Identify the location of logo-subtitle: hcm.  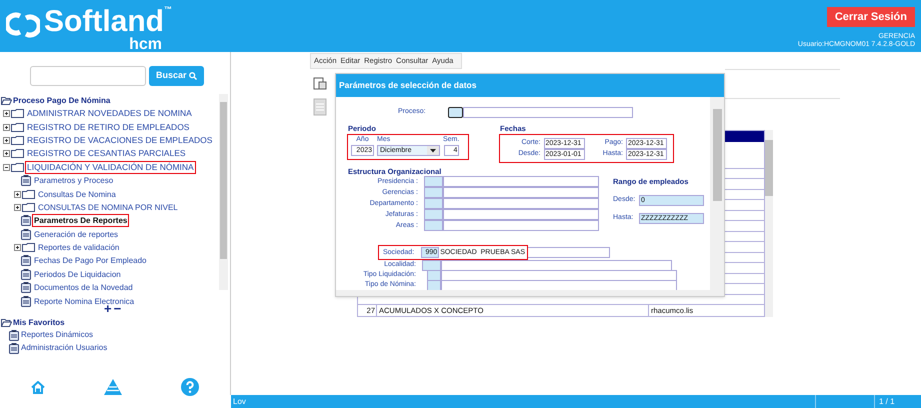
(145, 45).